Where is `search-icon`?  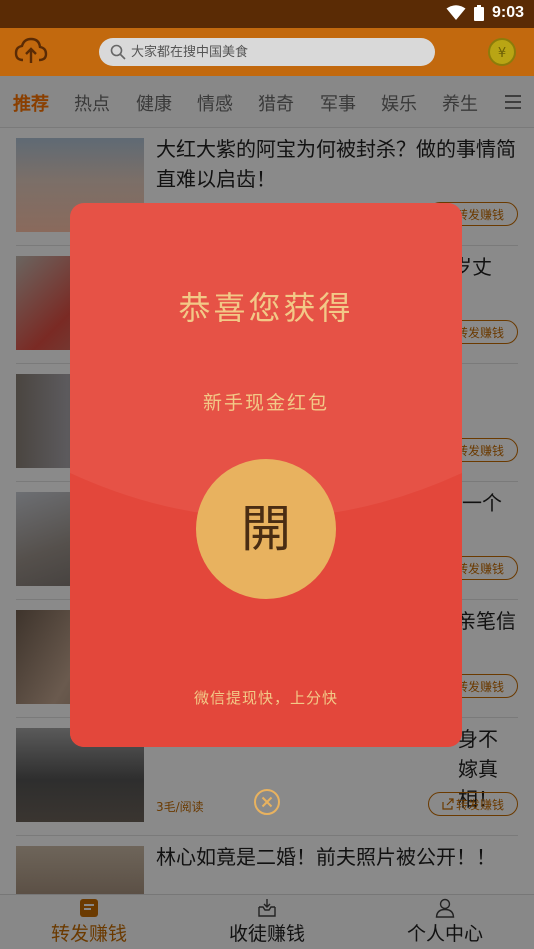 search-icon is located at coordinates (118, 52).